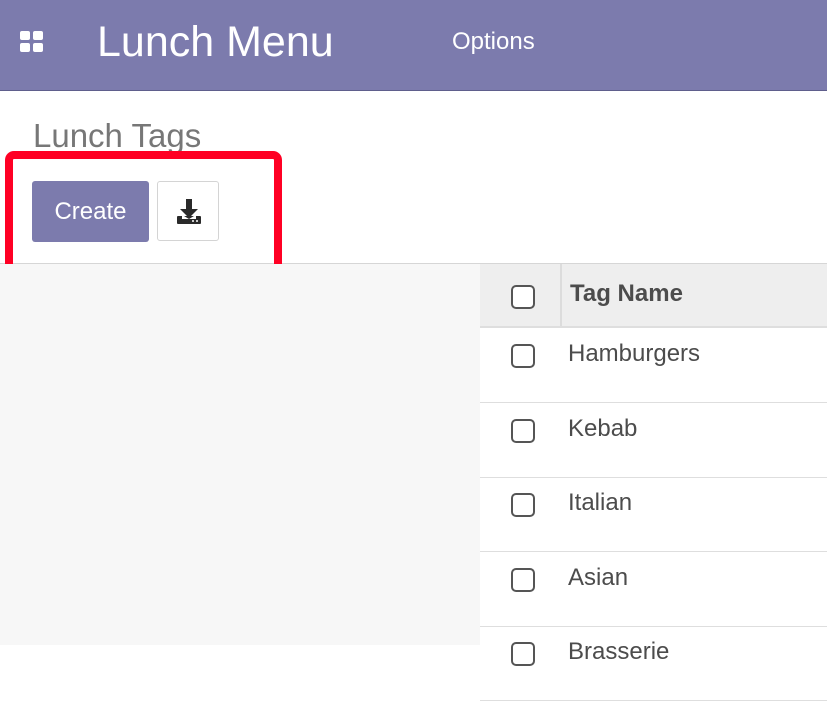 Image resolution: width=827 pixels, height=701 pixels. What do you see at coordinates (493, 42) in the screenshot?
I see `options-menu: Options` at bounding box center [493, 42].